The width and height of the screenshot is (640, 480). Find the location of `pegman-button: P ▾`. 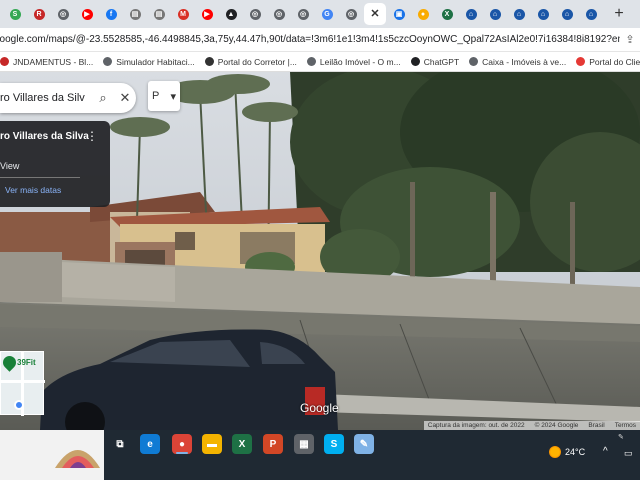

pegman-button: P ▾ is located at coordinates (164, 96).